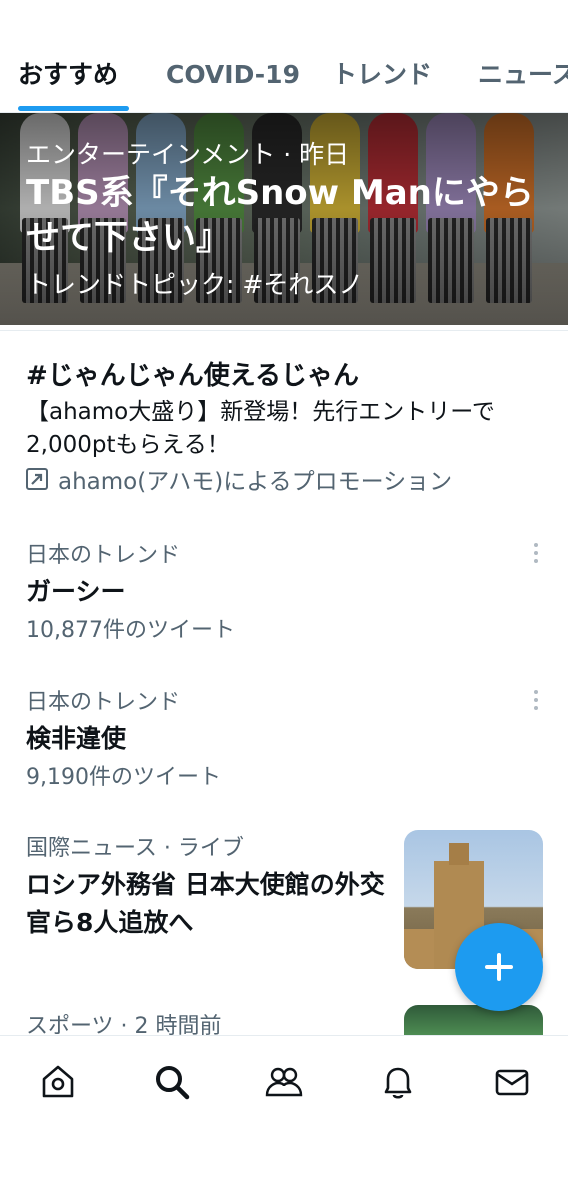 Image resolution: width=568 pixels, height=1200 pixels. What do you see at coordinates (76, 590) in the screenshot?
I see `trend-name: ガーシー` at bounding box center [76, 590].